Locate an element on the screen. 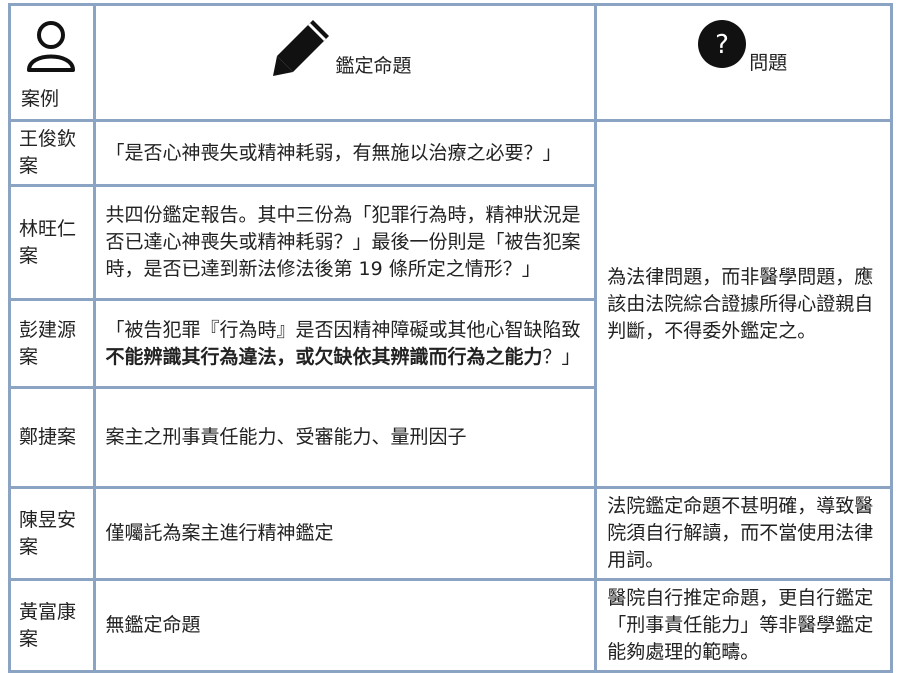 The width and height of the screenshot is (897, 673). issue-cell: 醫院自行推定命題，更自行鑑定「刑事責任能力」等非醫學鑑定能夠處理的範疇。 is located at coordinates (743, 625).